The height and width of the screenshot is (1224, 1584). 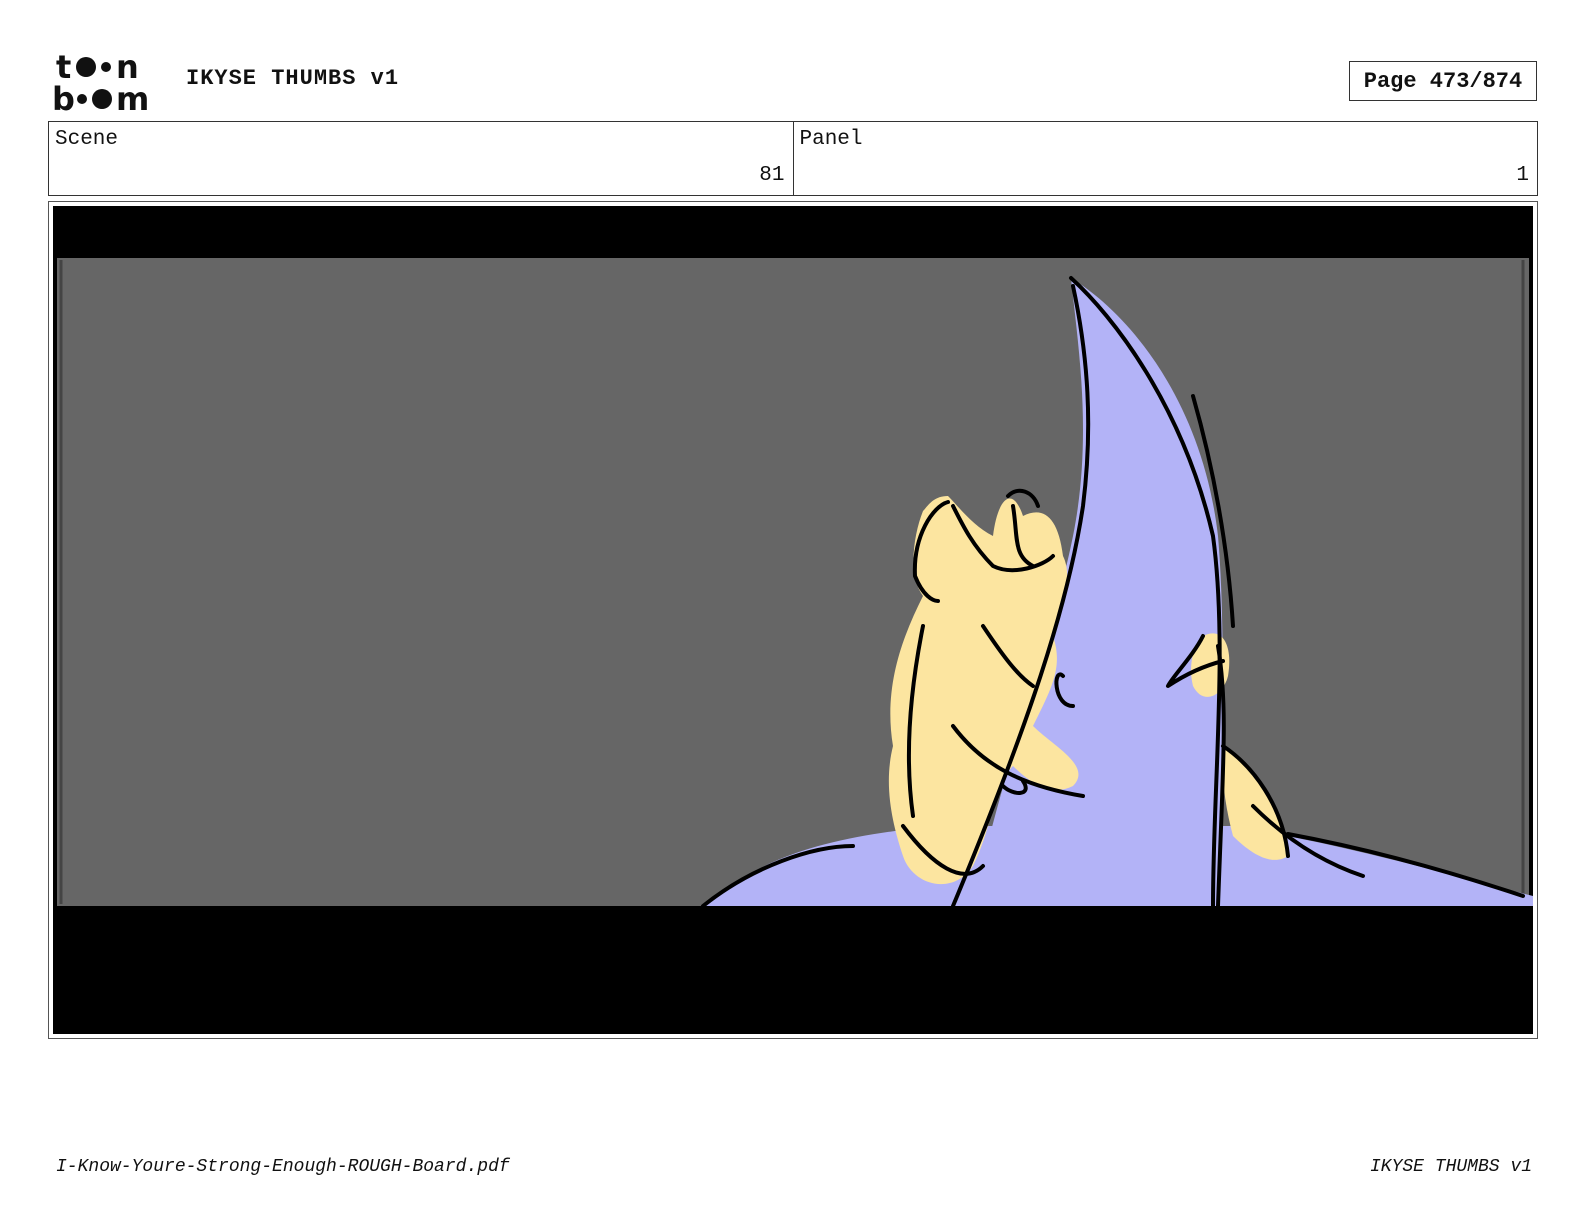 What do you see at coordinates (831, 139) in the screenshot?
I see `panel-label: Panel` at bounding box center [831, 139].